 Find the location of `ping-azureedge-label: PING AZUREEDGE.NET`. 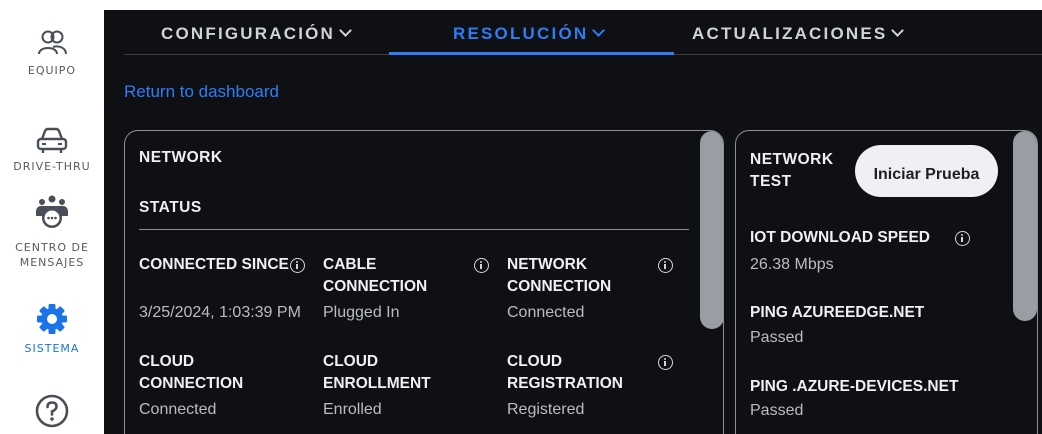

ping-azureedge-label: PING AZUREEDGE.NET is located at coordinates (837, 312).